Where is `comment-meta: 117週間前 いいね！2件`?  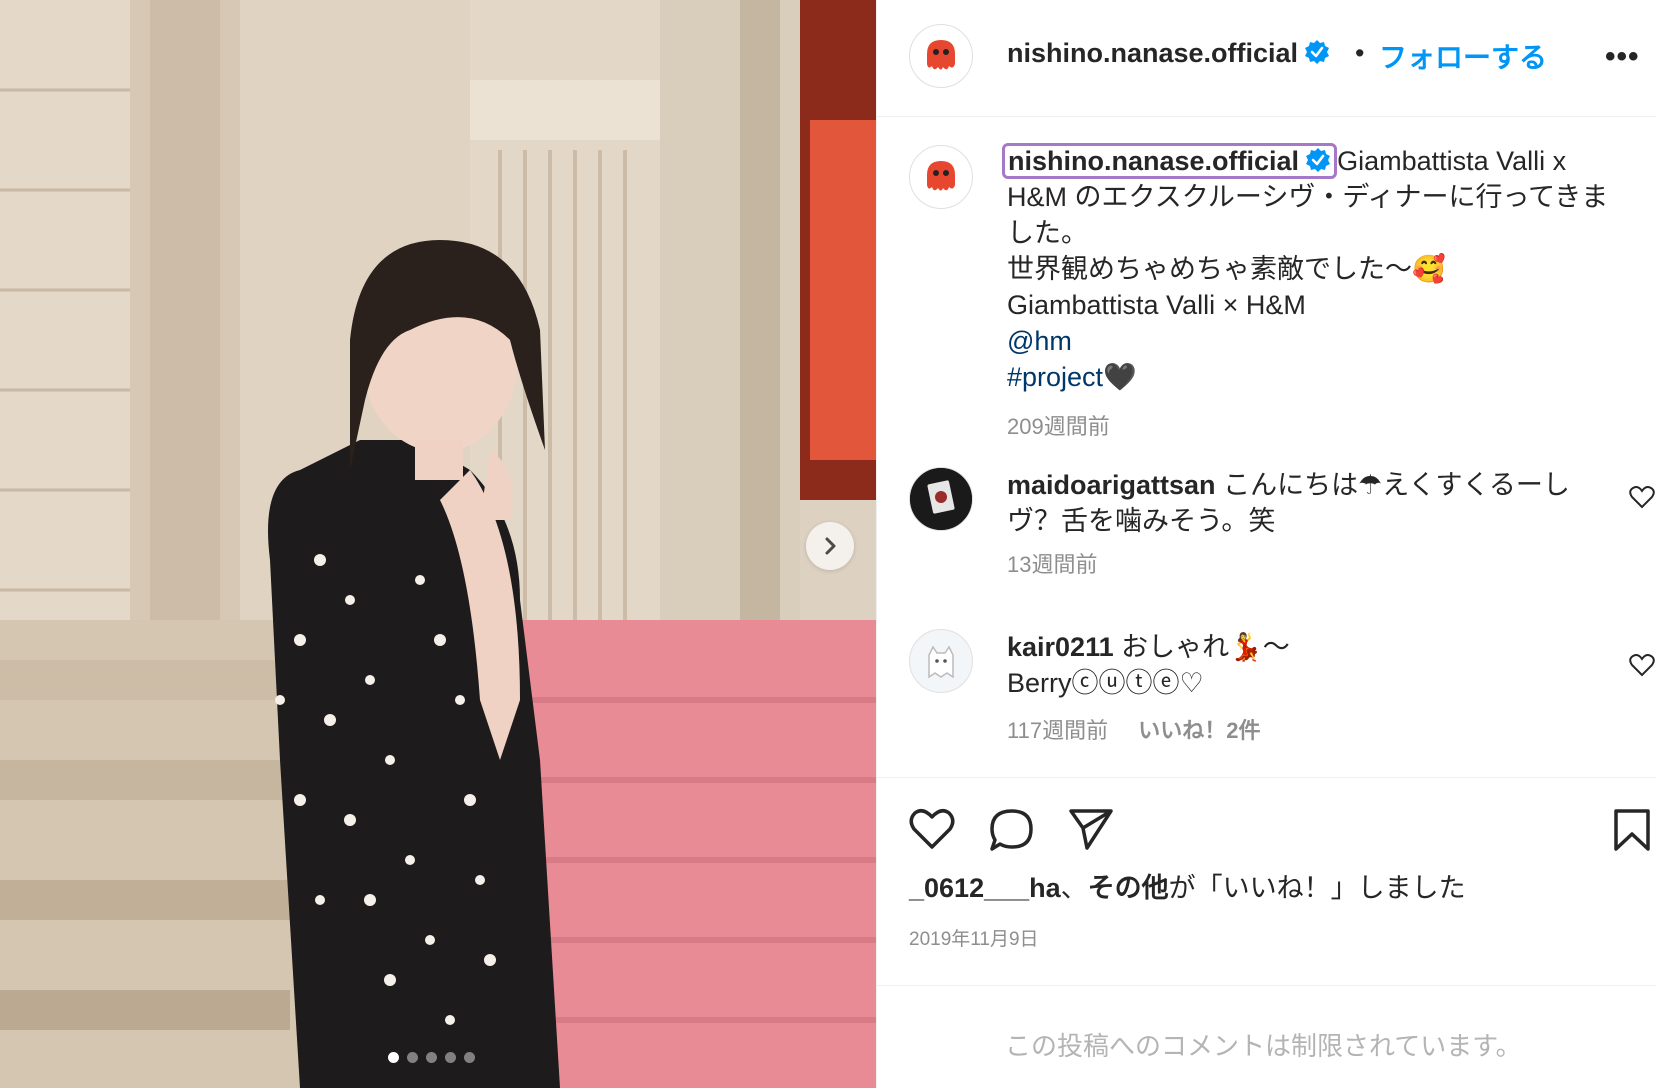 comment-meta: 117週間前 いいね！2件 is located at coordinates (1133, 729).